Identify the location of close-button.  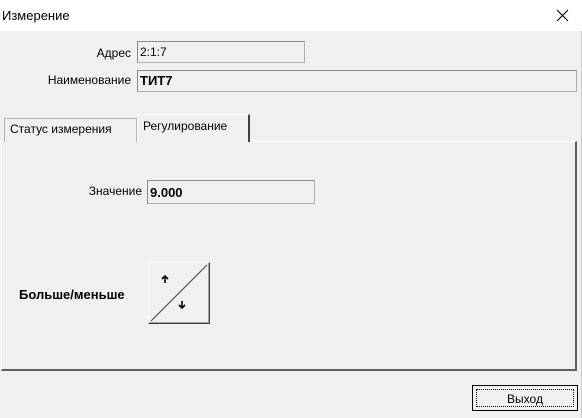
(562, 15).